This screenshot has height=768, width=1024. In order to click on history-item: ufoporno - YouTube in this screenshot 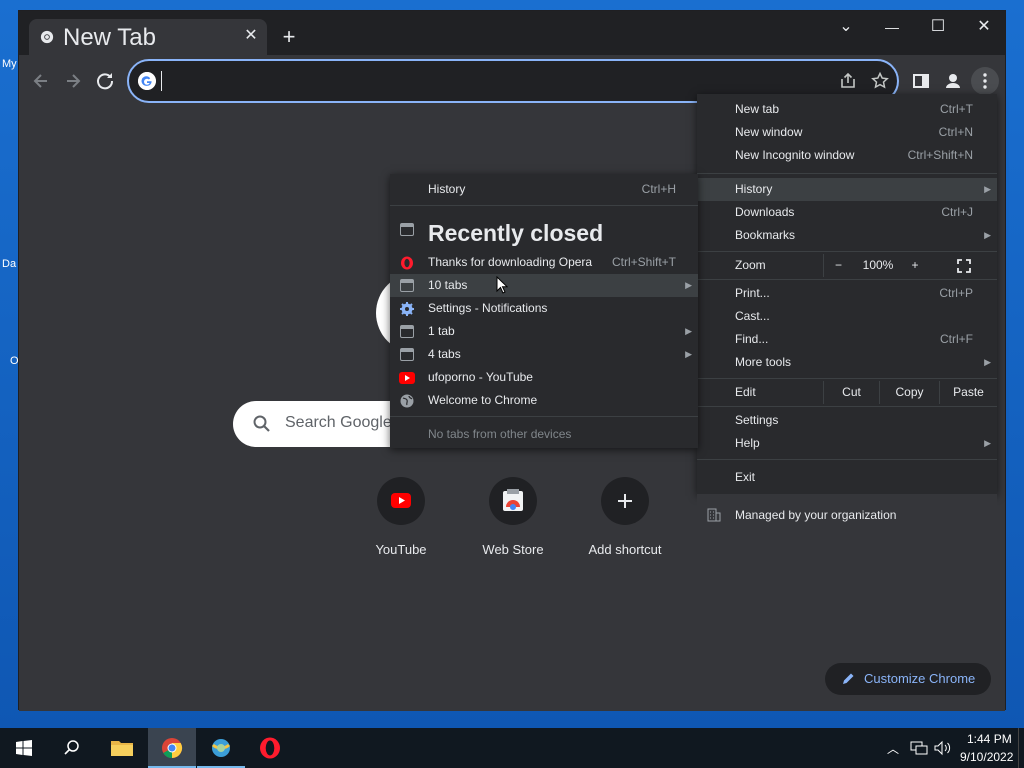, I will do `click(544, 377)`.